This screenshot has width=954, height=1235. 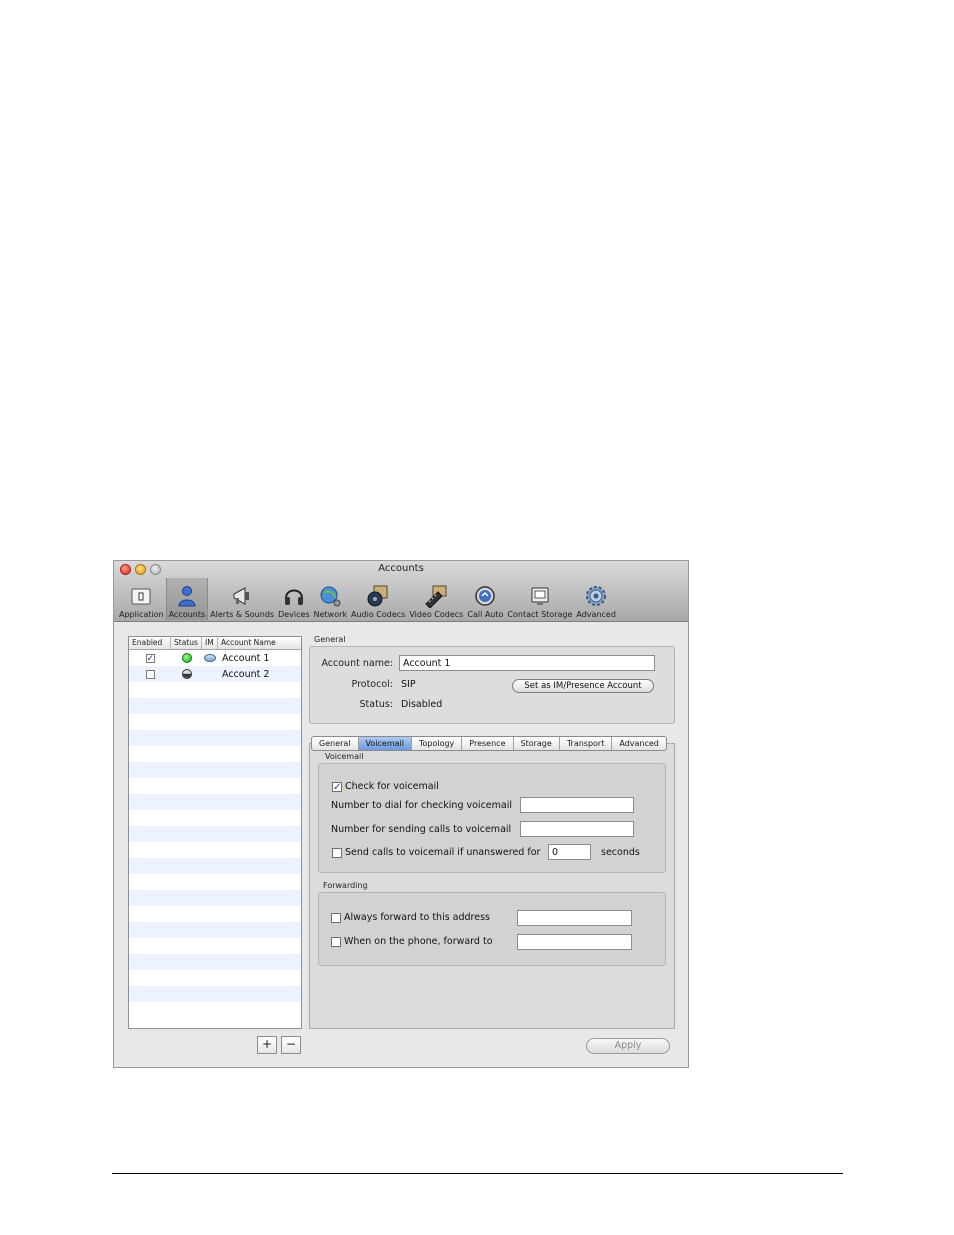 What do you see at coordinates (378, 614) in the screenshot?
I see `toolbar-label: Audio Codecs` at bounding box center [378, 614].